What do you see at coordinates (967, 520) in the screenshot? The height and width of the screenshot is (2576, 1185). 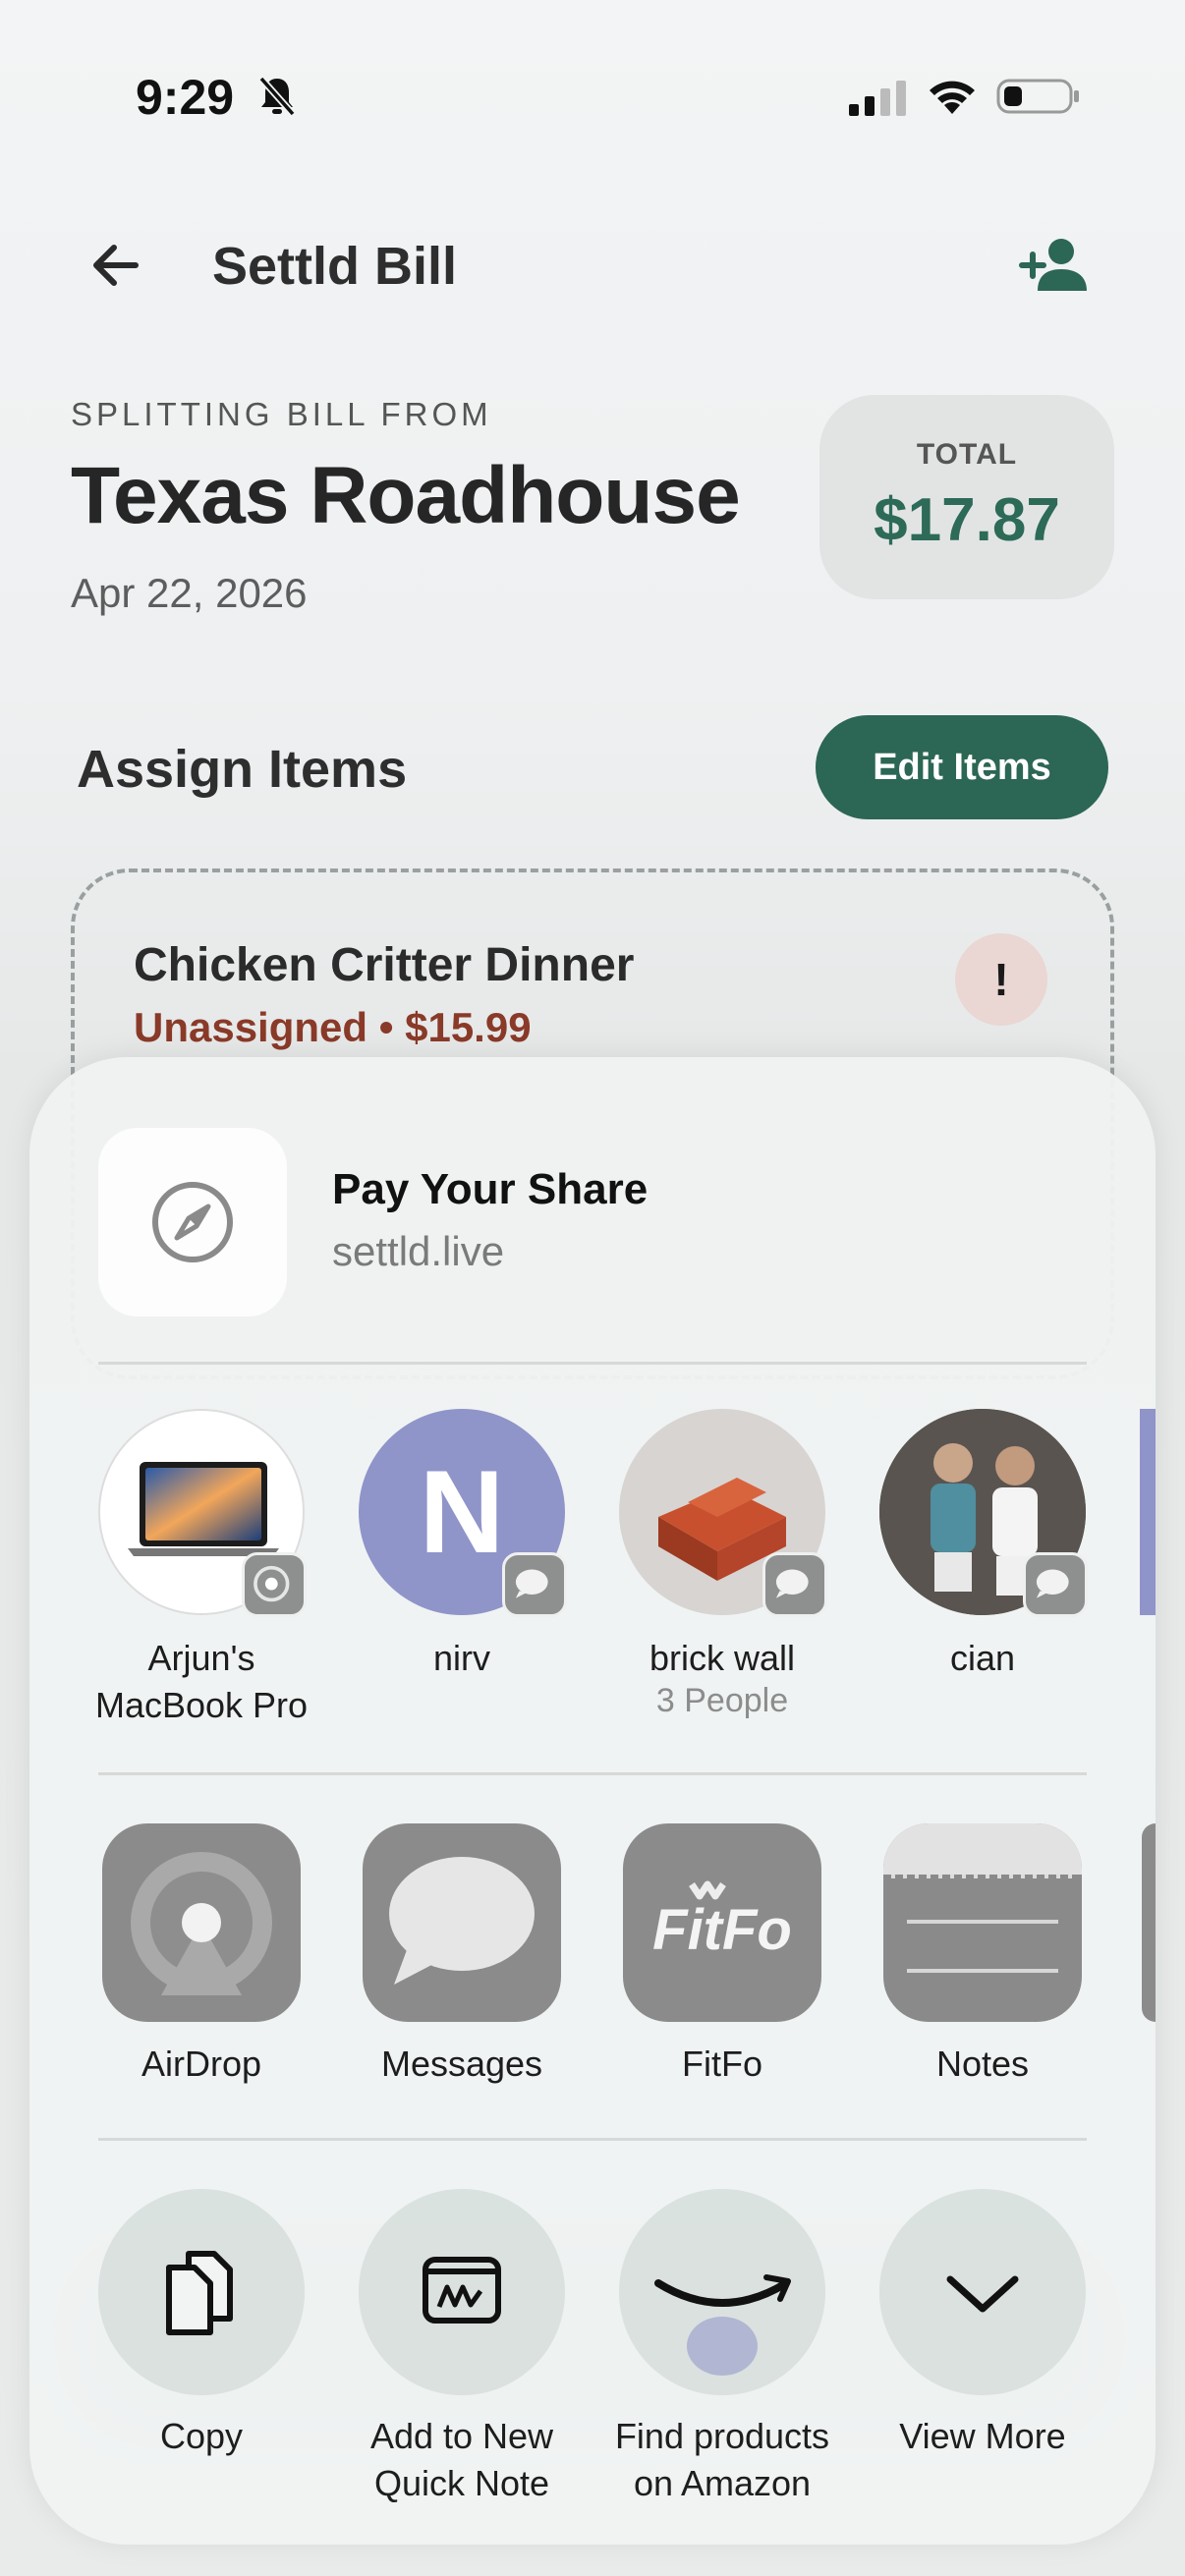 I see `total-amount: $17.87` at bounding box center [967, 520].